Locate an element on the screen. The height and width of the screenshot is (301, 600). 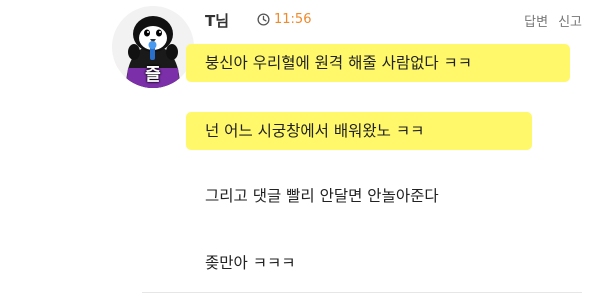
clock-icon is located at coordinates (263, 19).